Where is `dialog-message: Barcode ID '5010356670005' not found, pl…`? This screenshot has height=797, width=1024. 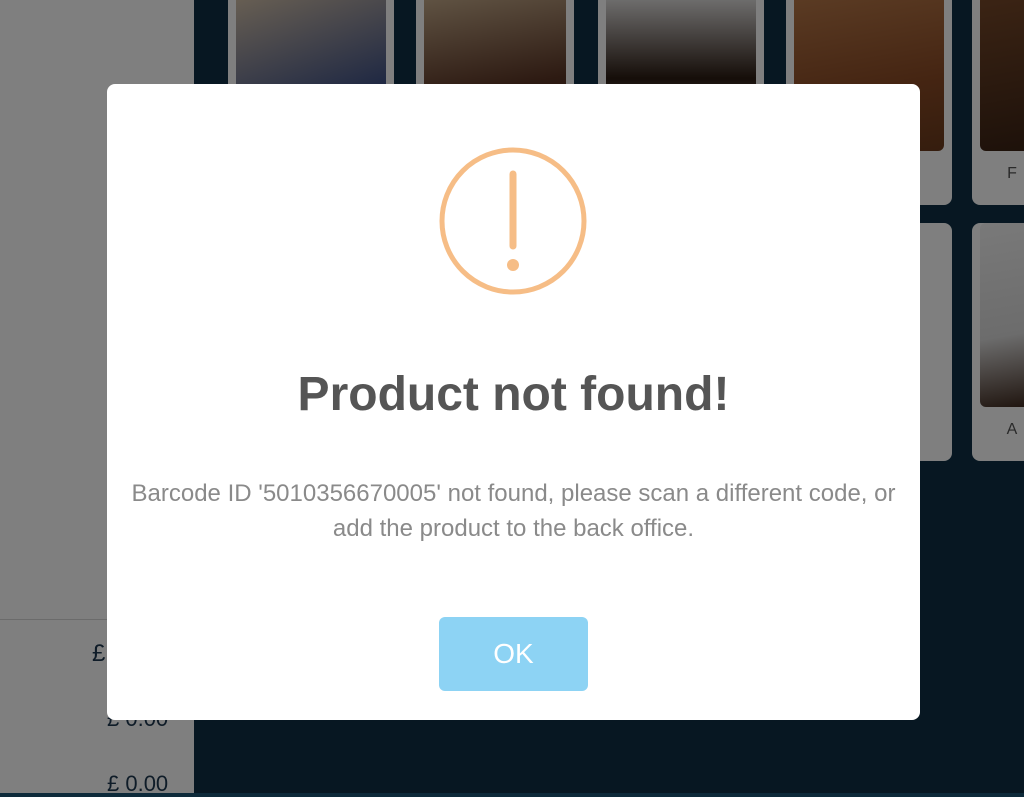 dialog-message: Barcode ID '5010356670005' not found, pl… is located at coordinates (513, 511).